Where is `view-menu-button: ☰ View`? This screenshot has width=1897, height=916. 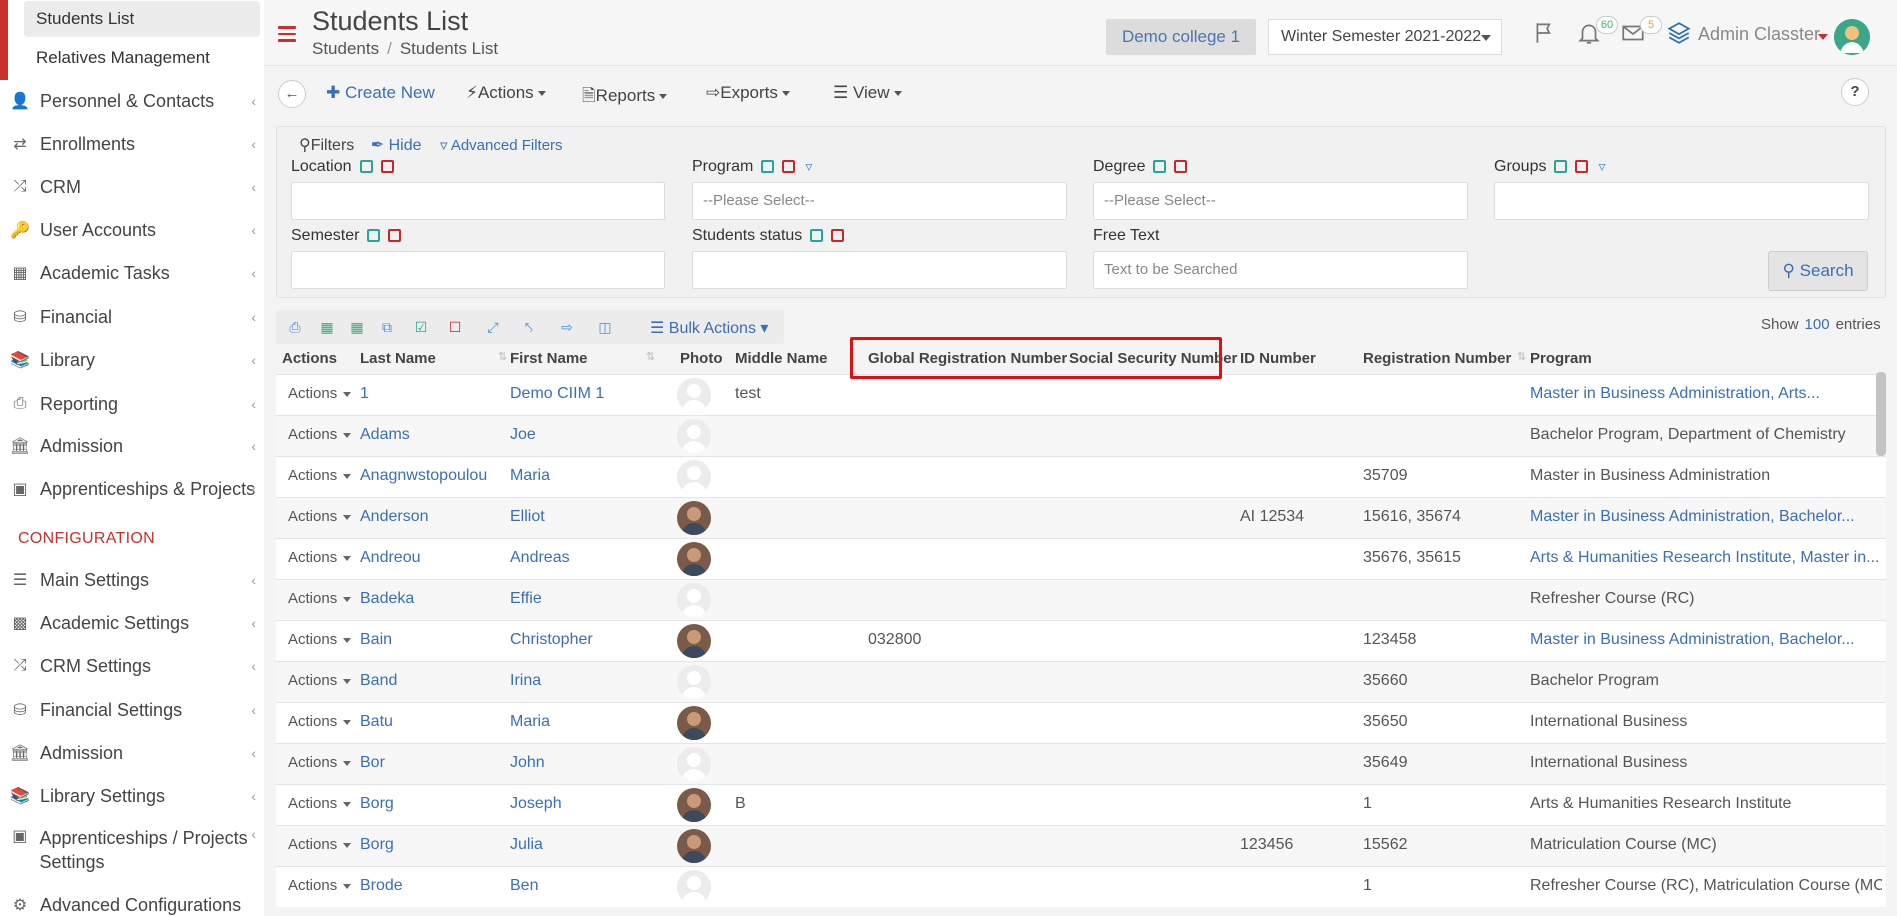 view-menu-button: ☰ View is located at coordinates (867, 93).